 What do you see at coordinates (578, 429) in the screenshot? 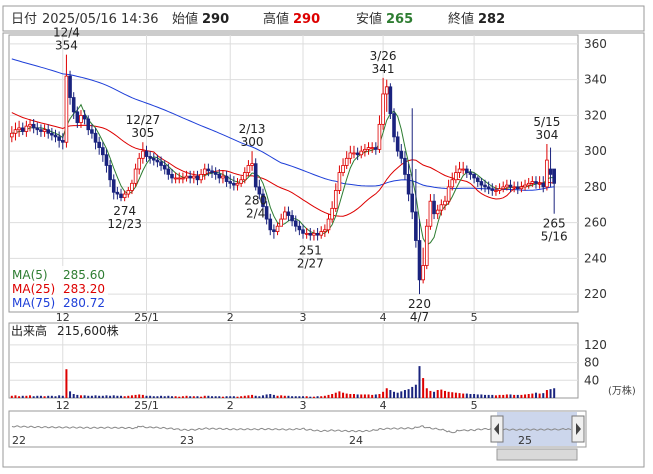
I see `navigator-right-handle` at bounding box center [578, 429].